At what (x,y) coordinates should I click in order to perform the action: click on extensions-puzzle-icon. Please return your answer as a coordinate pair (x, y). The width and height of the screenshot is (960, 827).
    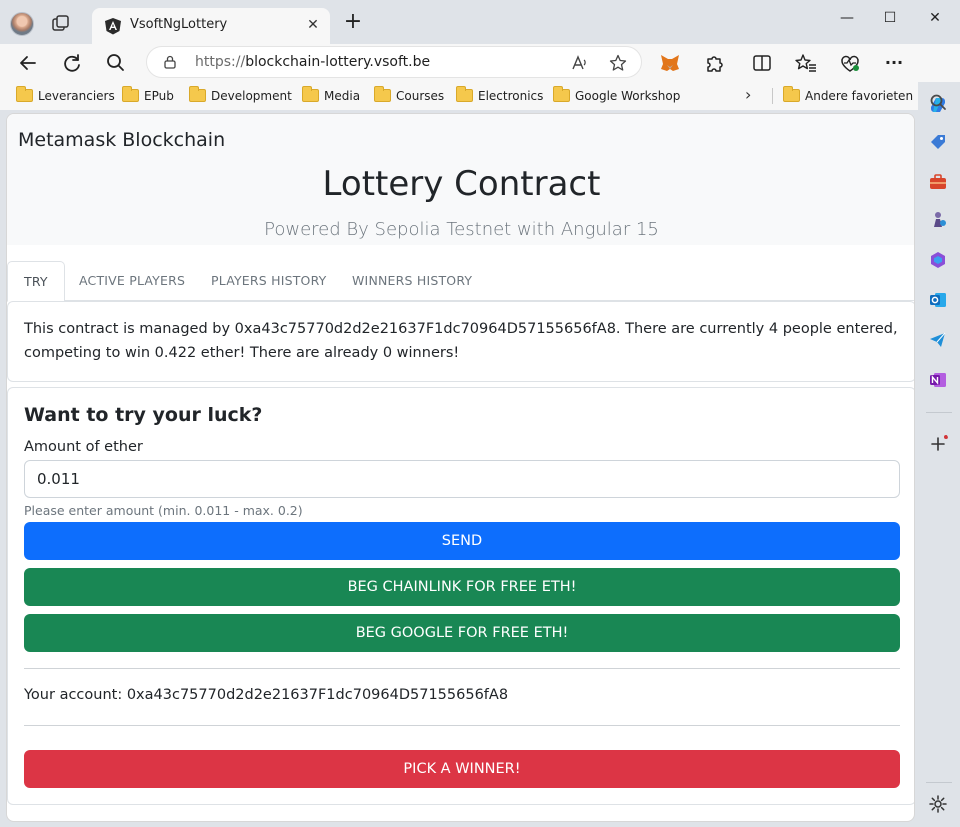
    Looking at the image, I should click on (714, 63).